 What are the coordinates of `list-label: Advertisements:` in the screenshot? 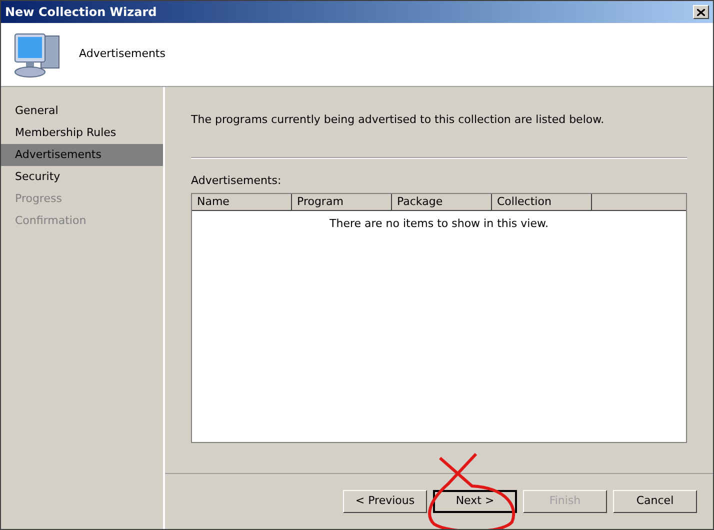 It's located at (236, 180).